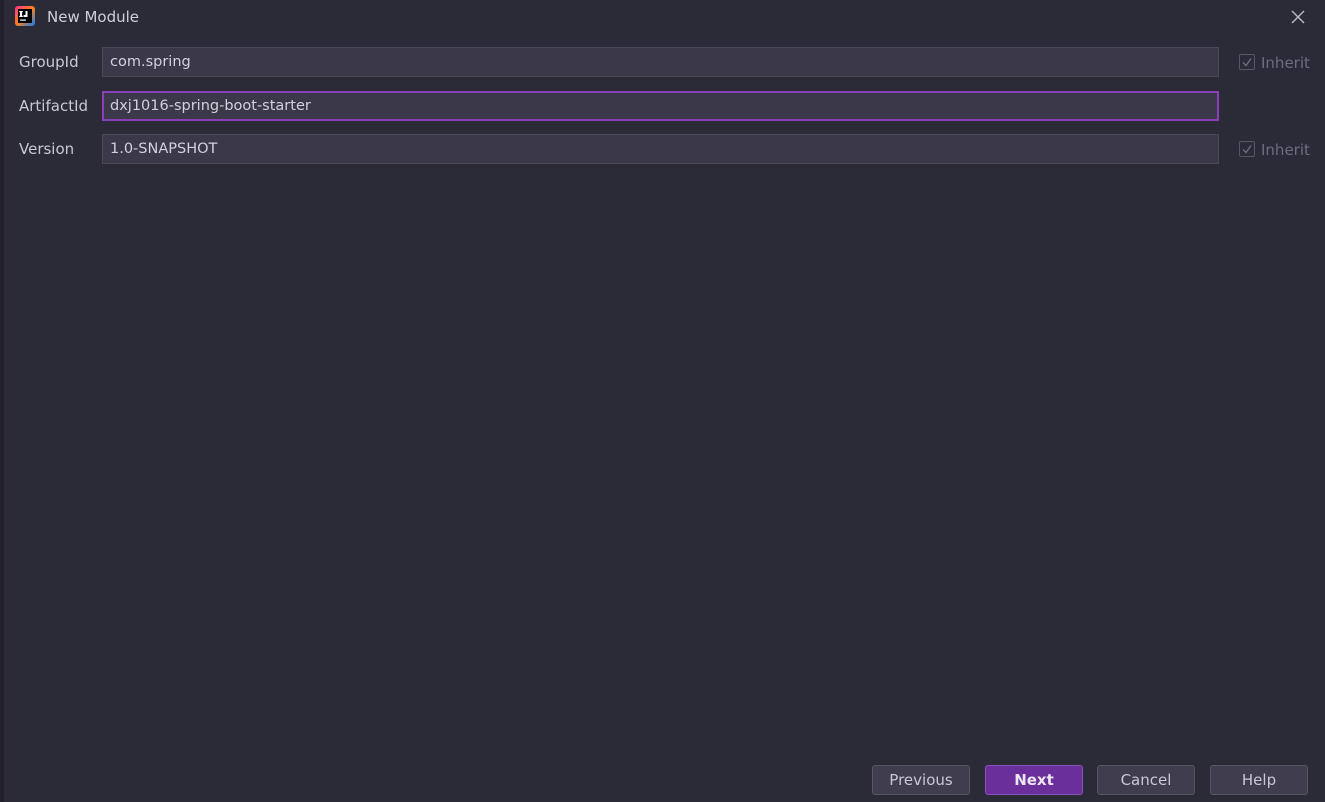 The height and width of the screenshot is (802, 1325). Describe the element at coordinates (921, 780) in the screenshot. I see `previous-button: Previous` at that location.